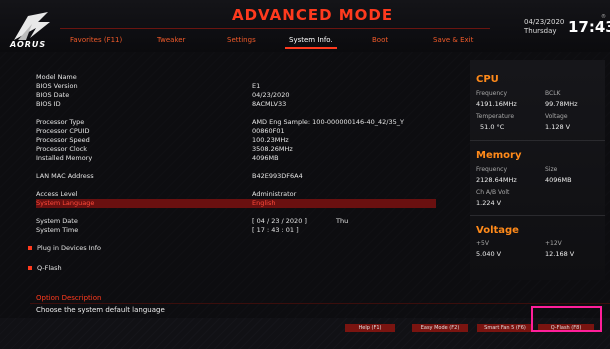  Describe the element at coordinates (236, 149) in the screenshot. I see `row-processor-clock: Processor Clock 3508.26MHz` at that location.